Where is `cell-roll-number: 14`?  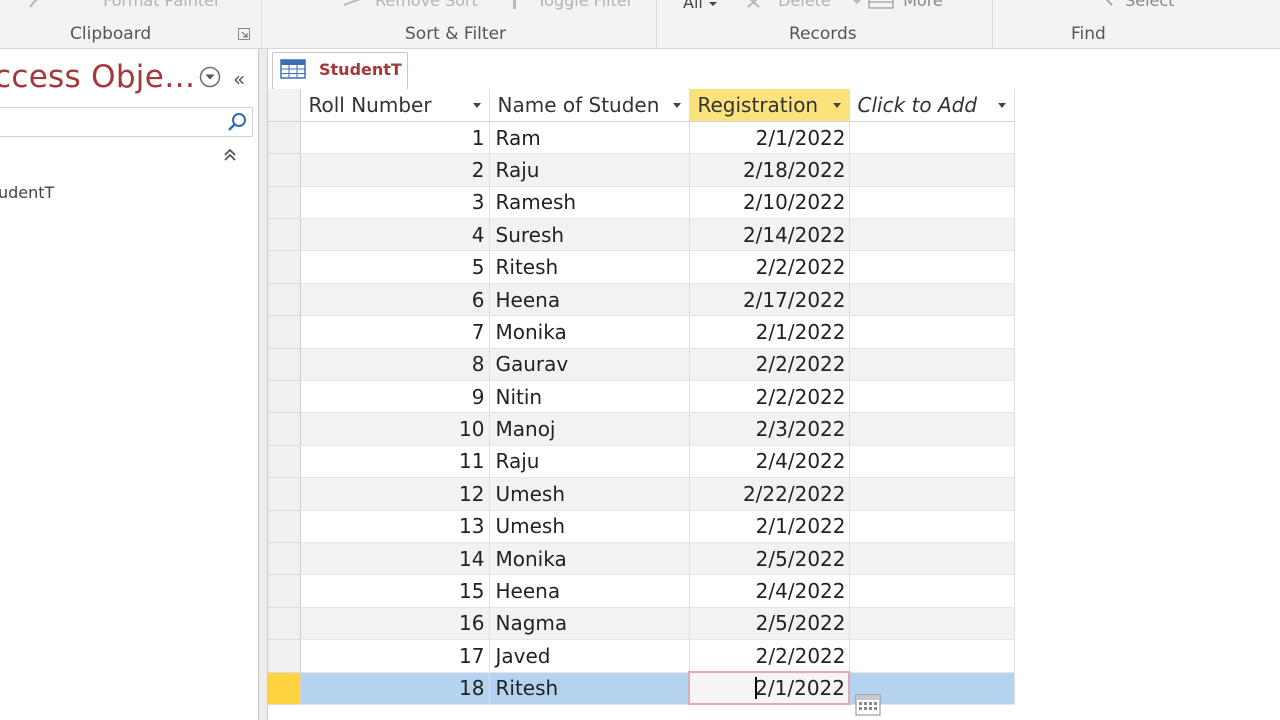 cell-roll-number: 14 is located at coordinates (395, 559).